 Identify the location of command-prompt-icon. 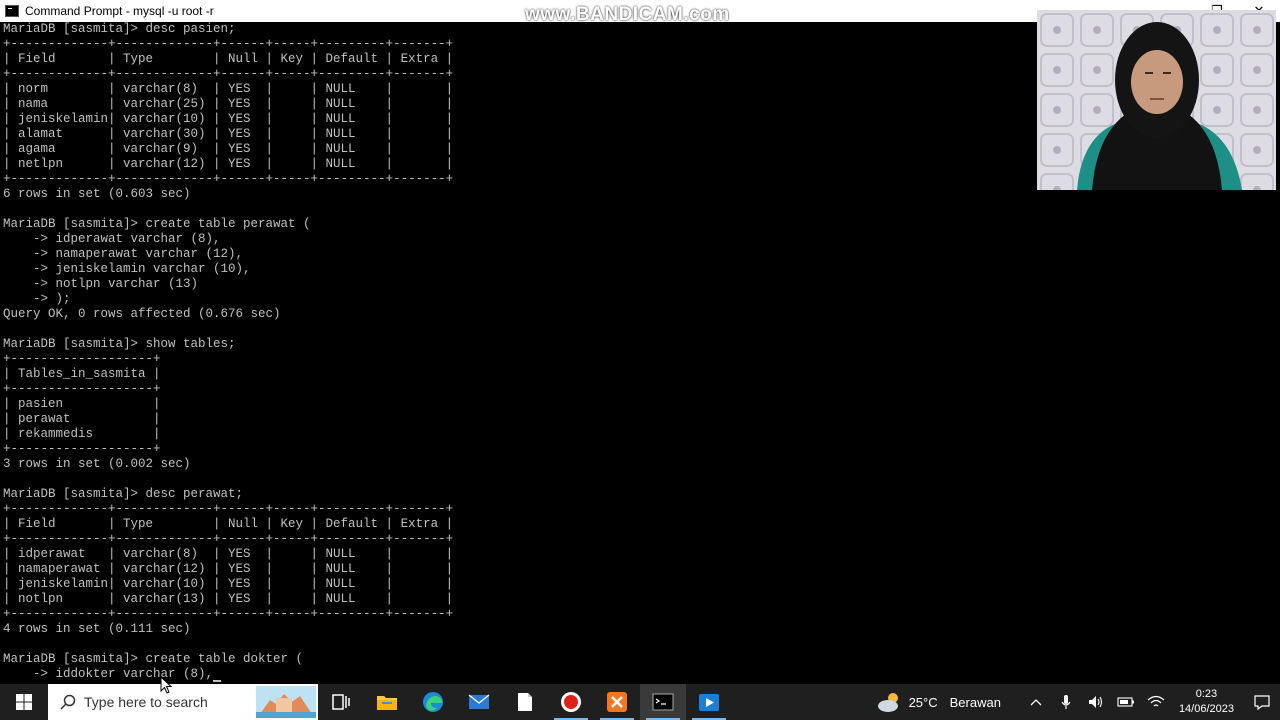
(12, 11).